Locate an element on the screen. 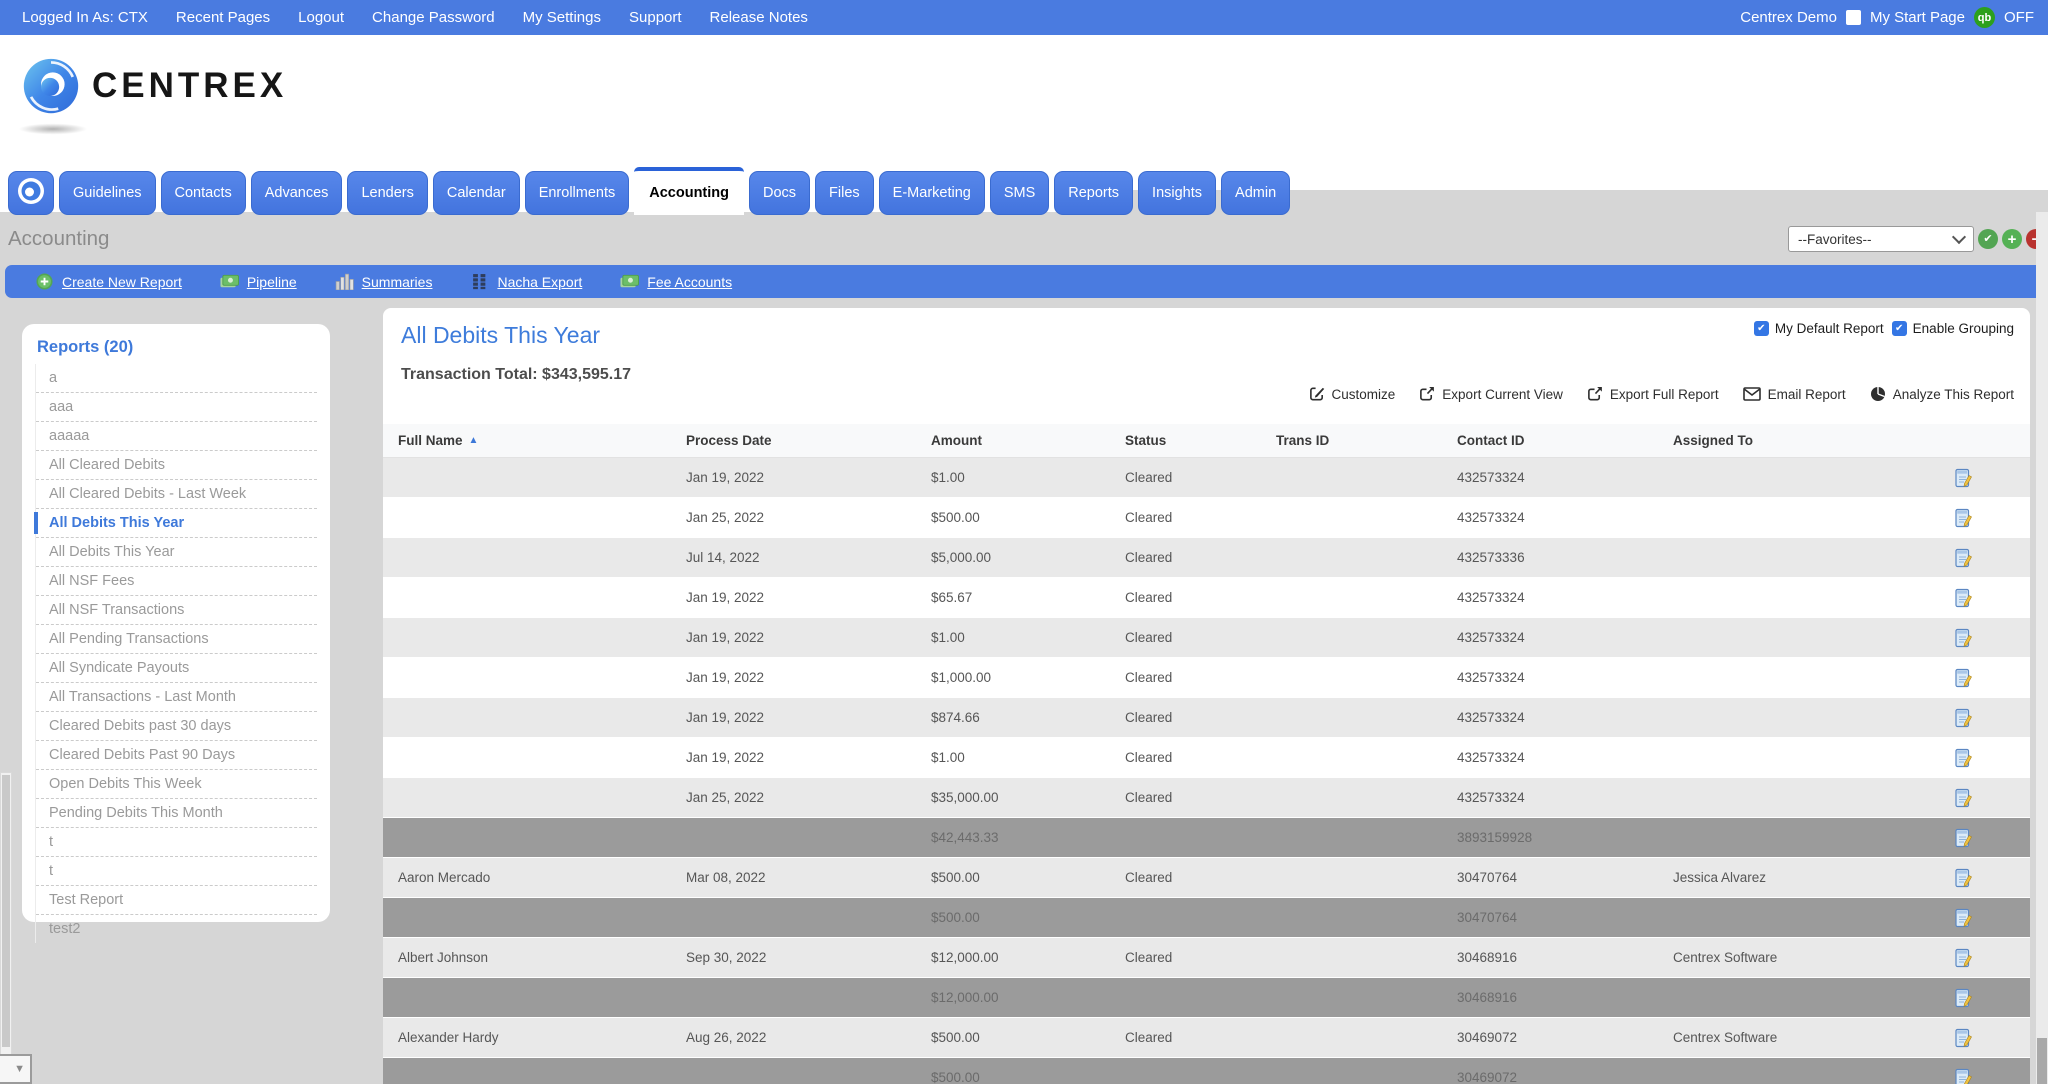  my-start-page-checkbox is located at coordinates (1853, 17).